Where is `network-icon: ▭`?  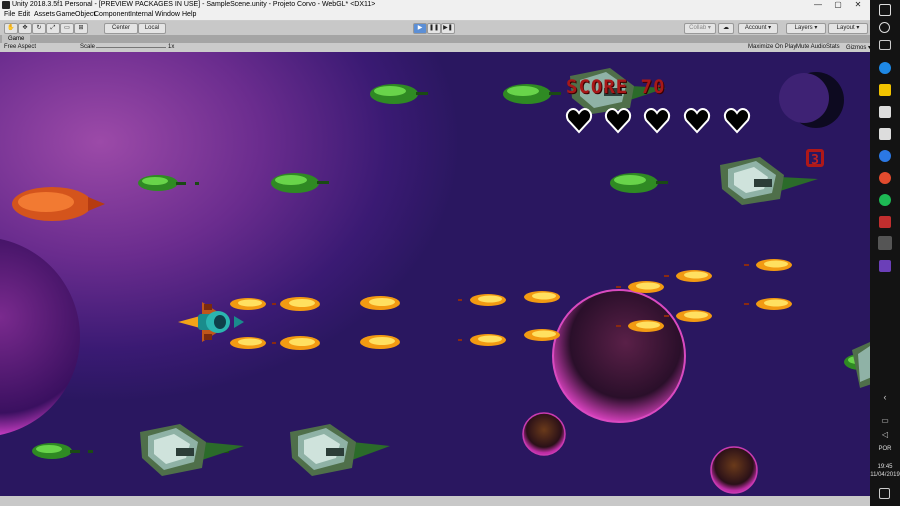 network-icon: ▭ is located at coordinates (885, 422).